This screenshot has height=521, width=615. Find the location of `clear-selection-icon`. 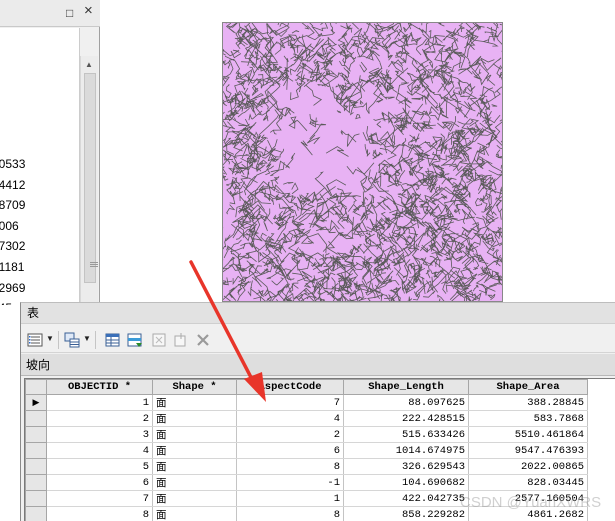

clear-selection-icon is located at coordinates (159, 340).